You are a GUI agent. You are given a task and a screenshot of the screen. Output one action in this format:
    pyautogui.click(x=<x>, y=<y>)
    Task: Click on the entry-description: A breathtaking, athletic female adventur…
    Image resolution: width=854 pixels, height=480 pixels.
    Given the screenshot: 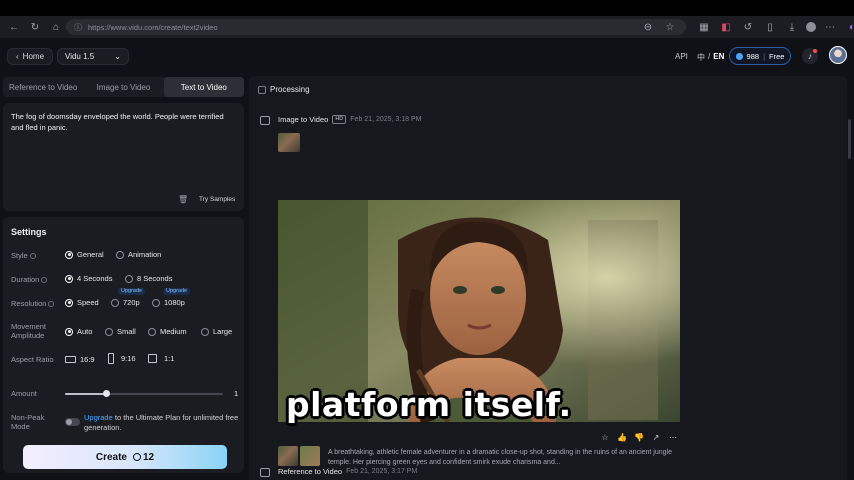 What is the action you would take?
    pyautogui.click(x=500, y=457)
    